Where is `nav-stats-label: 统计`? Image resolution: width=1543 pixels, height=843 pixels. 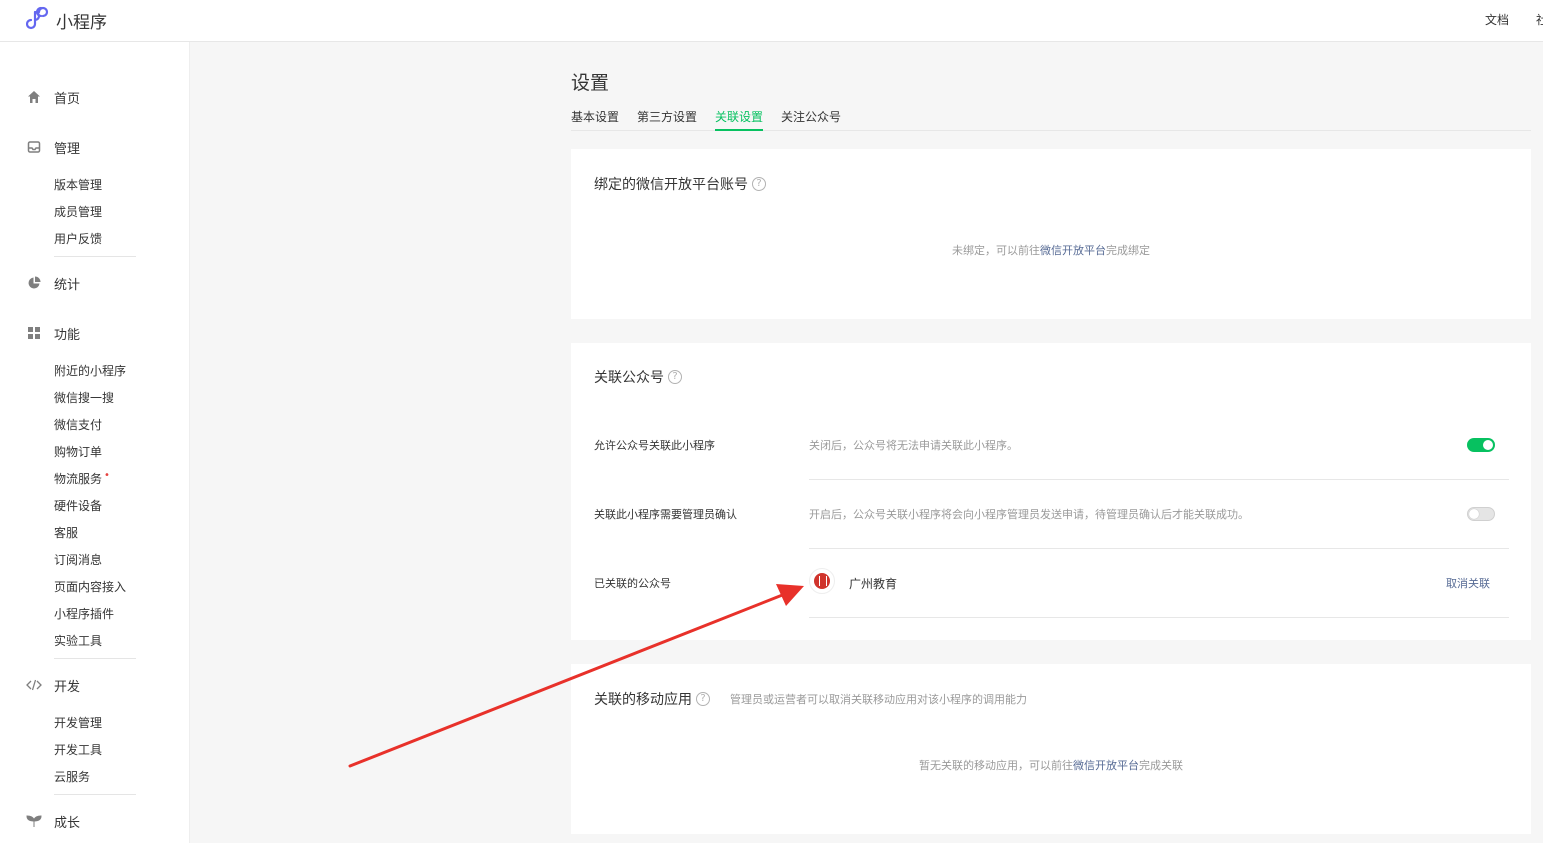
nav-stats-label: 统计 is located at coordinates (67, 285).